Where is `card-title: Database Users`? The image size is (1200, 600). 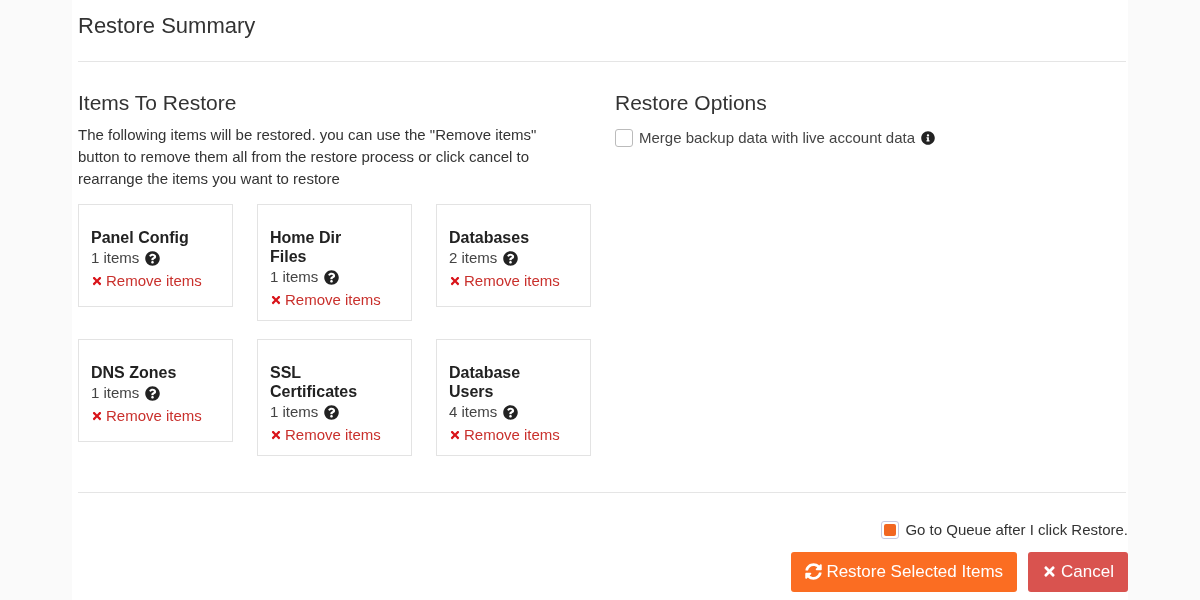 card-title: Database Users is located at coordinates (485, 382).